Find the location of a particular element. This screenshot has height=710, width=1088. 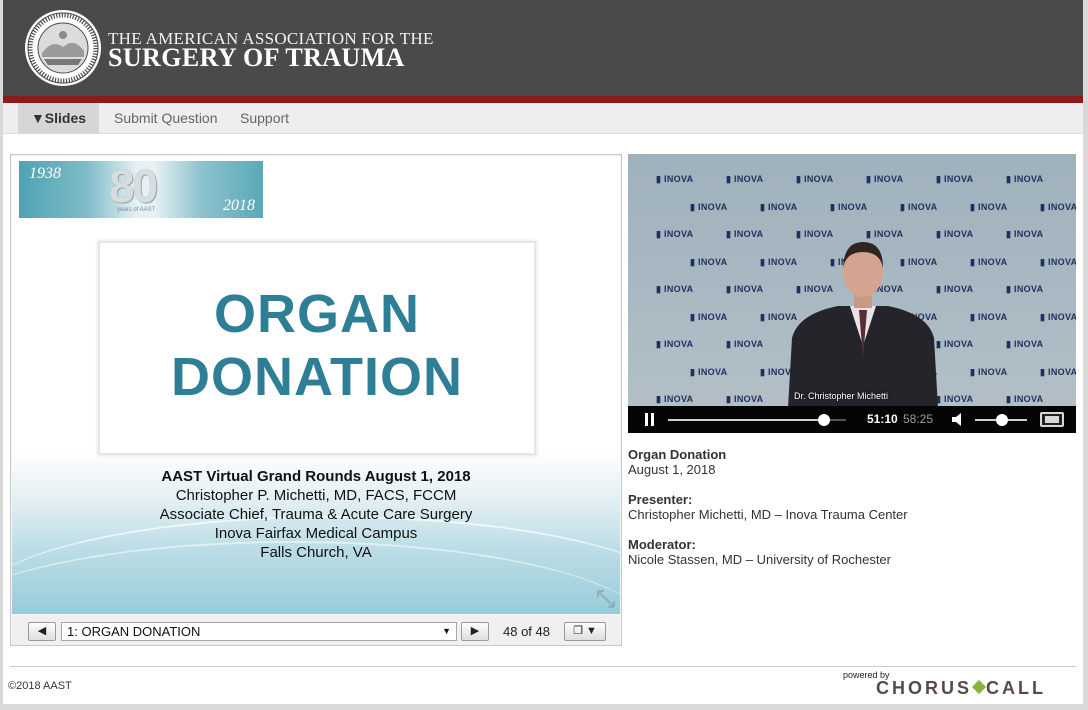

chorus-call-logo: CHORUS CALL is located at coordinates (961, 688).